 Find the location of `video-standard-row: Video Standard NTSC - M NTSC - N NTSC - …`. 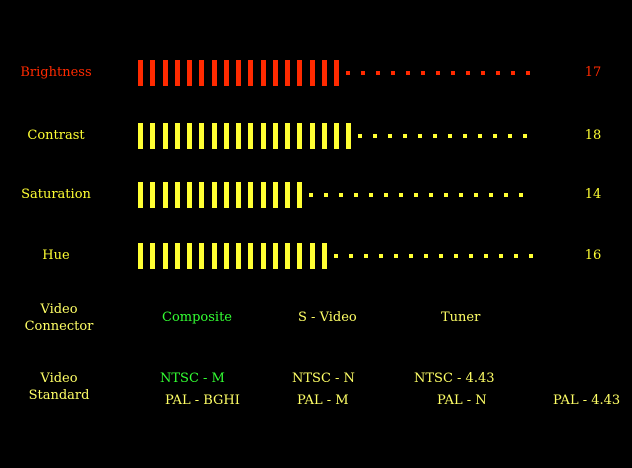

video-standard-row: Video Standard NTSC - M NTSC - N NTSC - … is located at coordinates (316, 394).